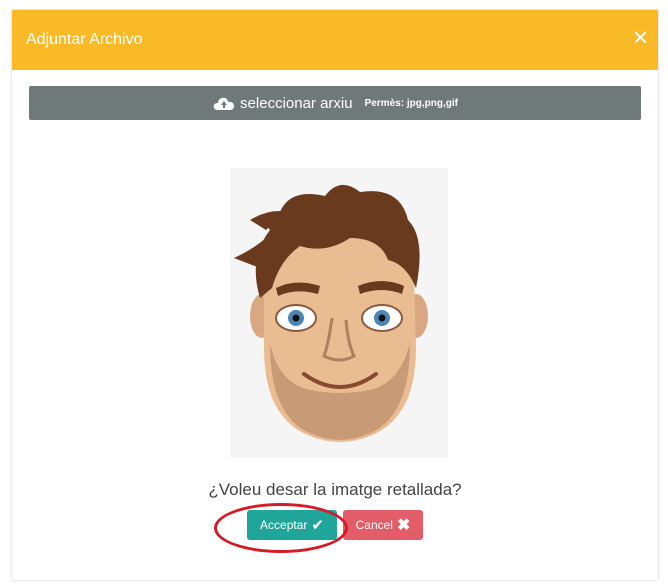 This screenshot has height=588, width=668. I want to click on cancel-button: Cancel ✖, so click(383, 525).